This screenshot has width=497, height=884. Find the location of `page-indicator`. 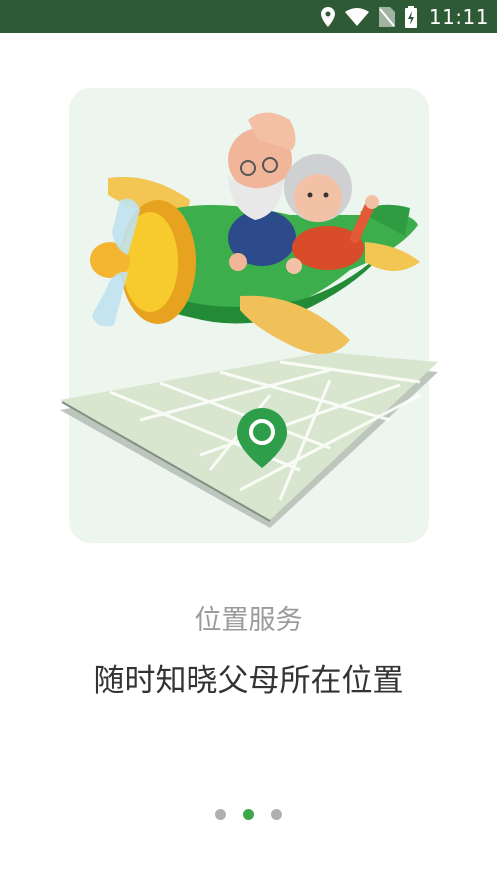

page-indicator is located at coordinates (248, 814).